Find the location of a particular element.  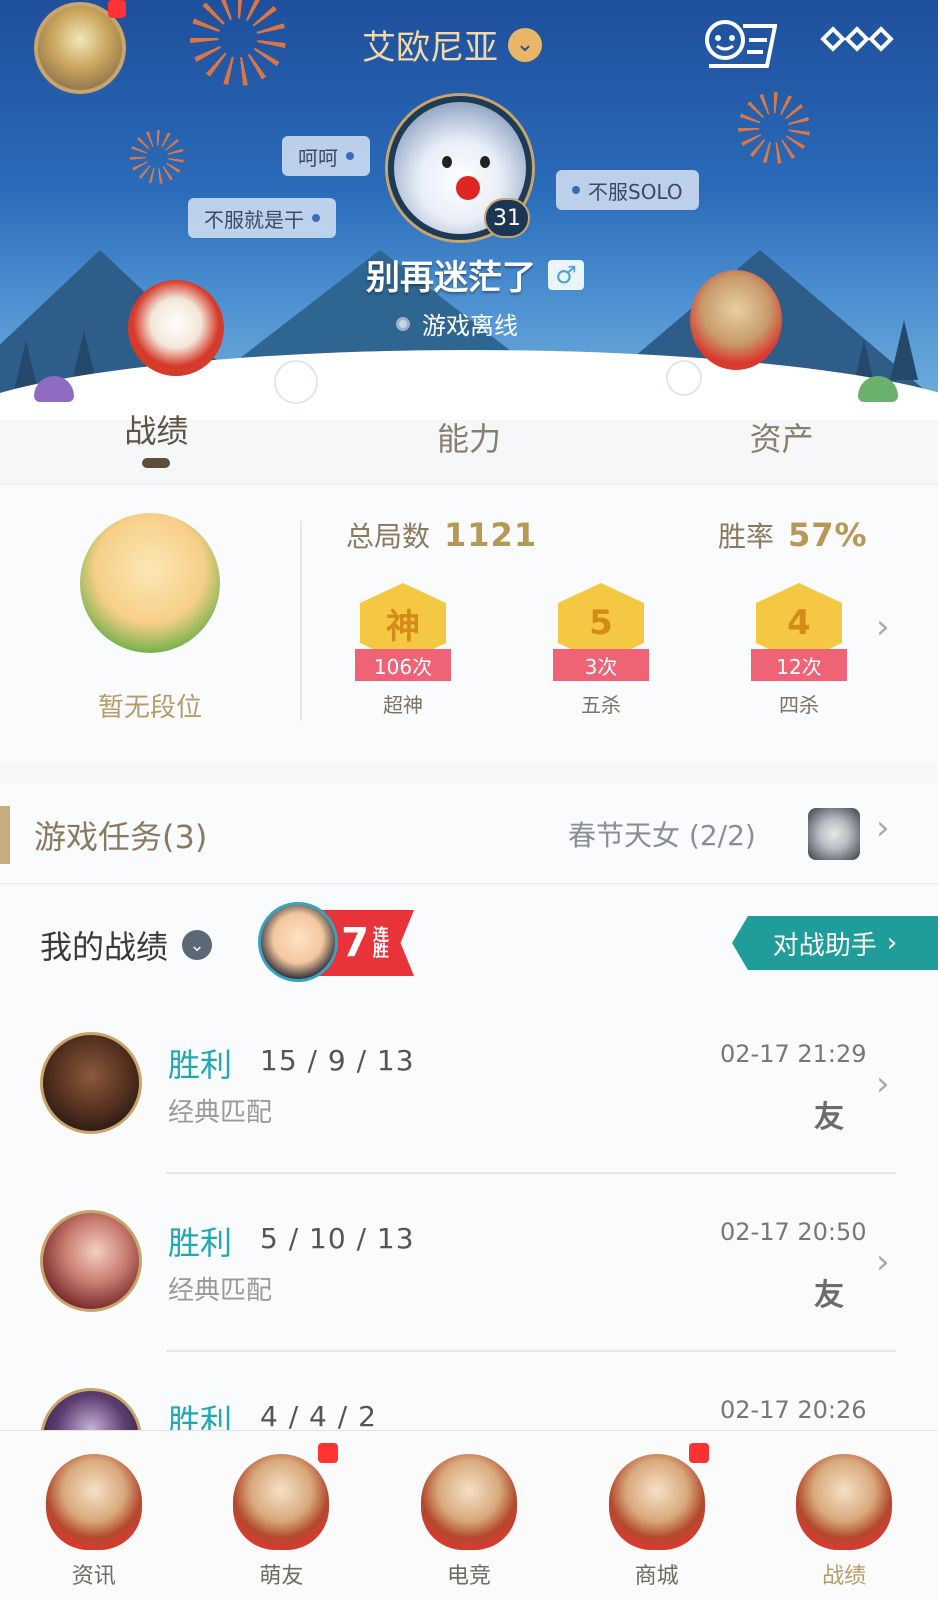

nav-store: 商城 is located at coordinates (657, 1515).